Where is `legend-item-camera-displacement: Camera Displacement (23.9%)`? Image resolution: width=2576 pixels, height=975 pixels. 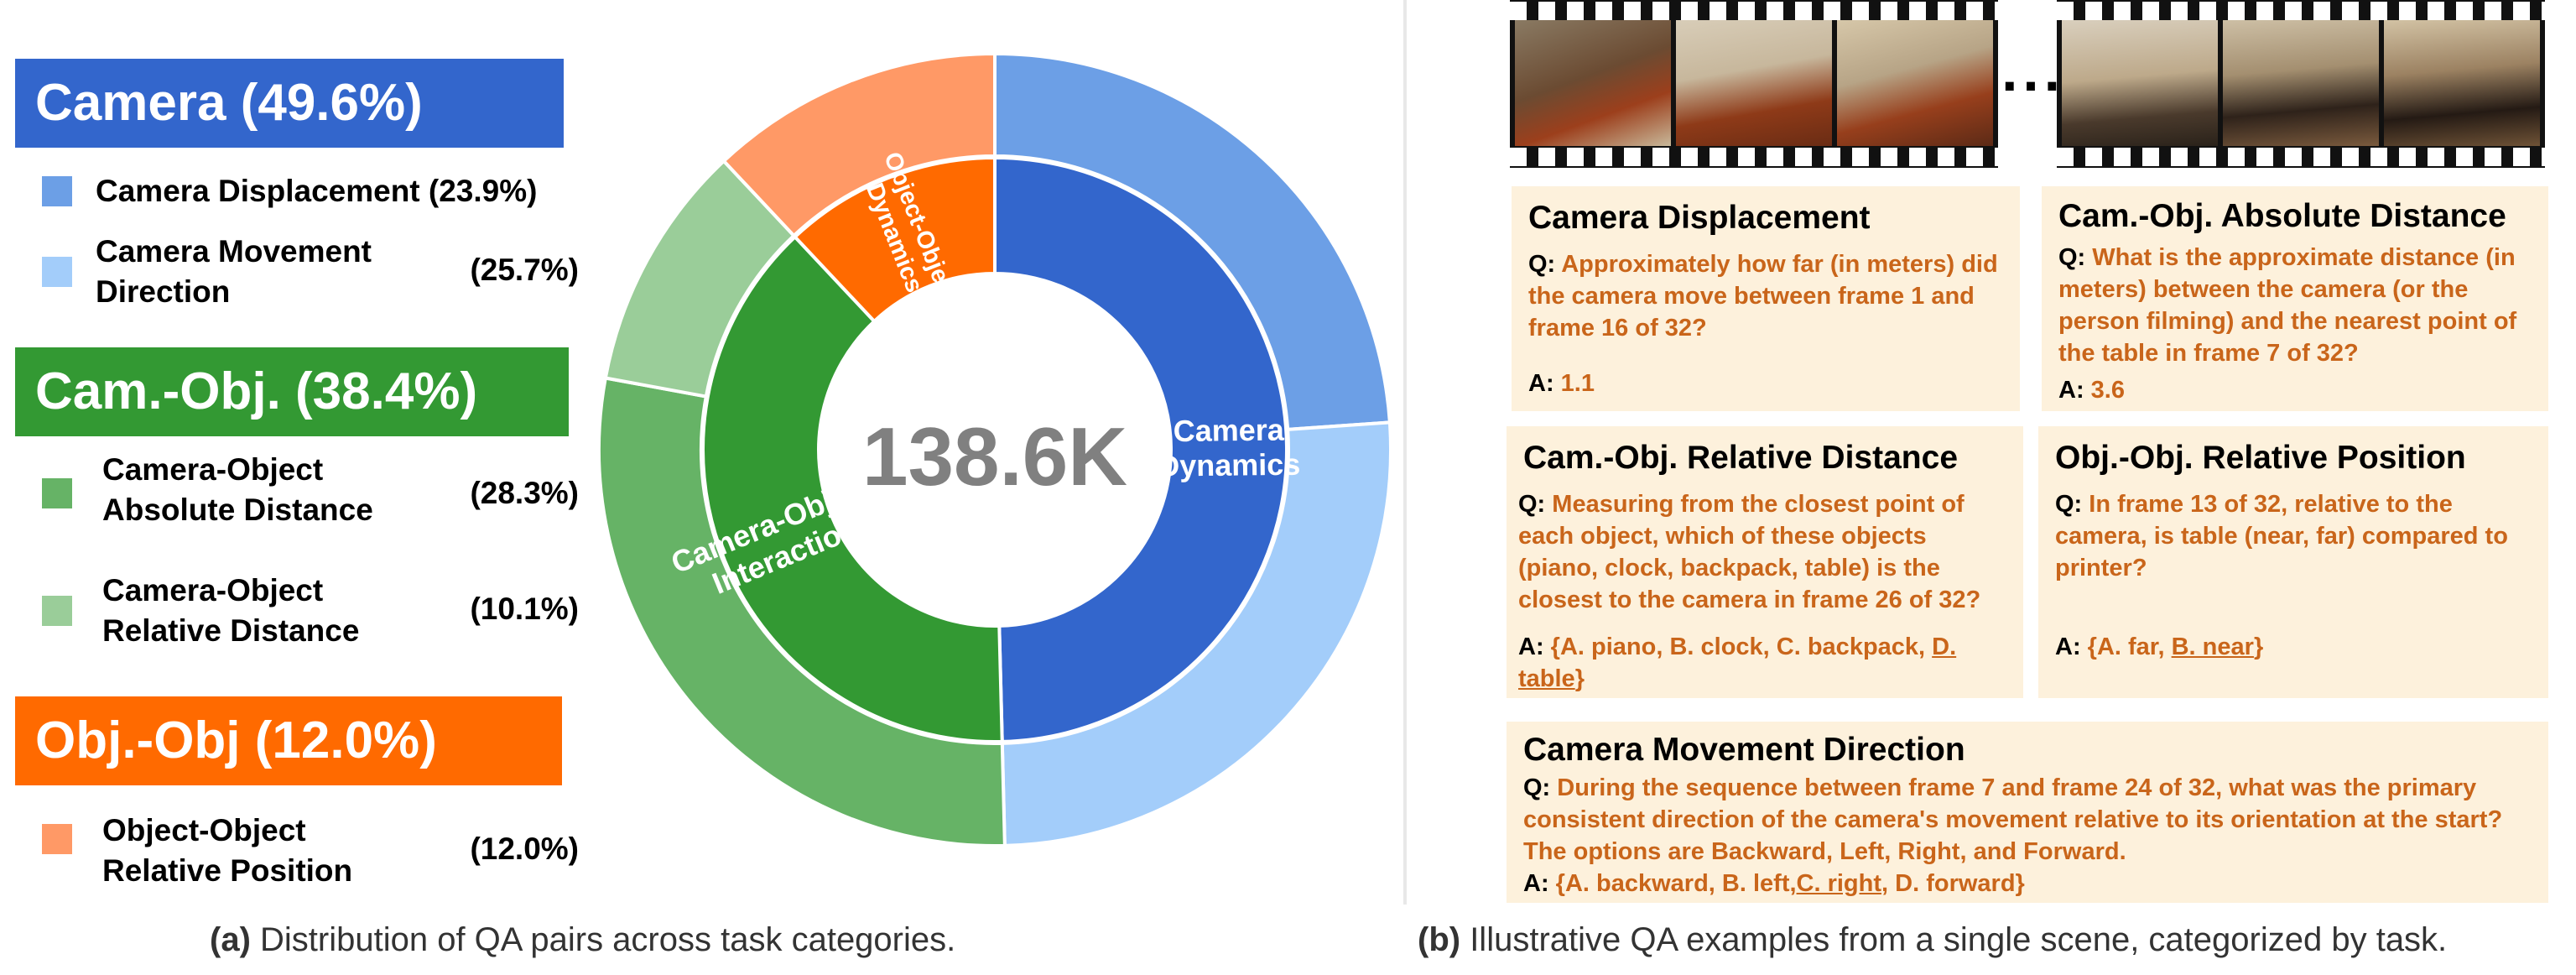 legend-item-camera-displacement: Camera Displacement (23.9%) is located at coordinates (310, 191).